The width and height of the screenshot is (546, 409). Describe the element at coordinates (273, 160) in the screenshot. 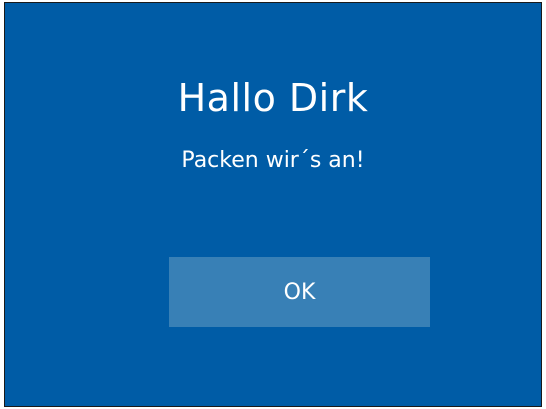

I see `welcome-message: Packen wir´s an!` at that location.